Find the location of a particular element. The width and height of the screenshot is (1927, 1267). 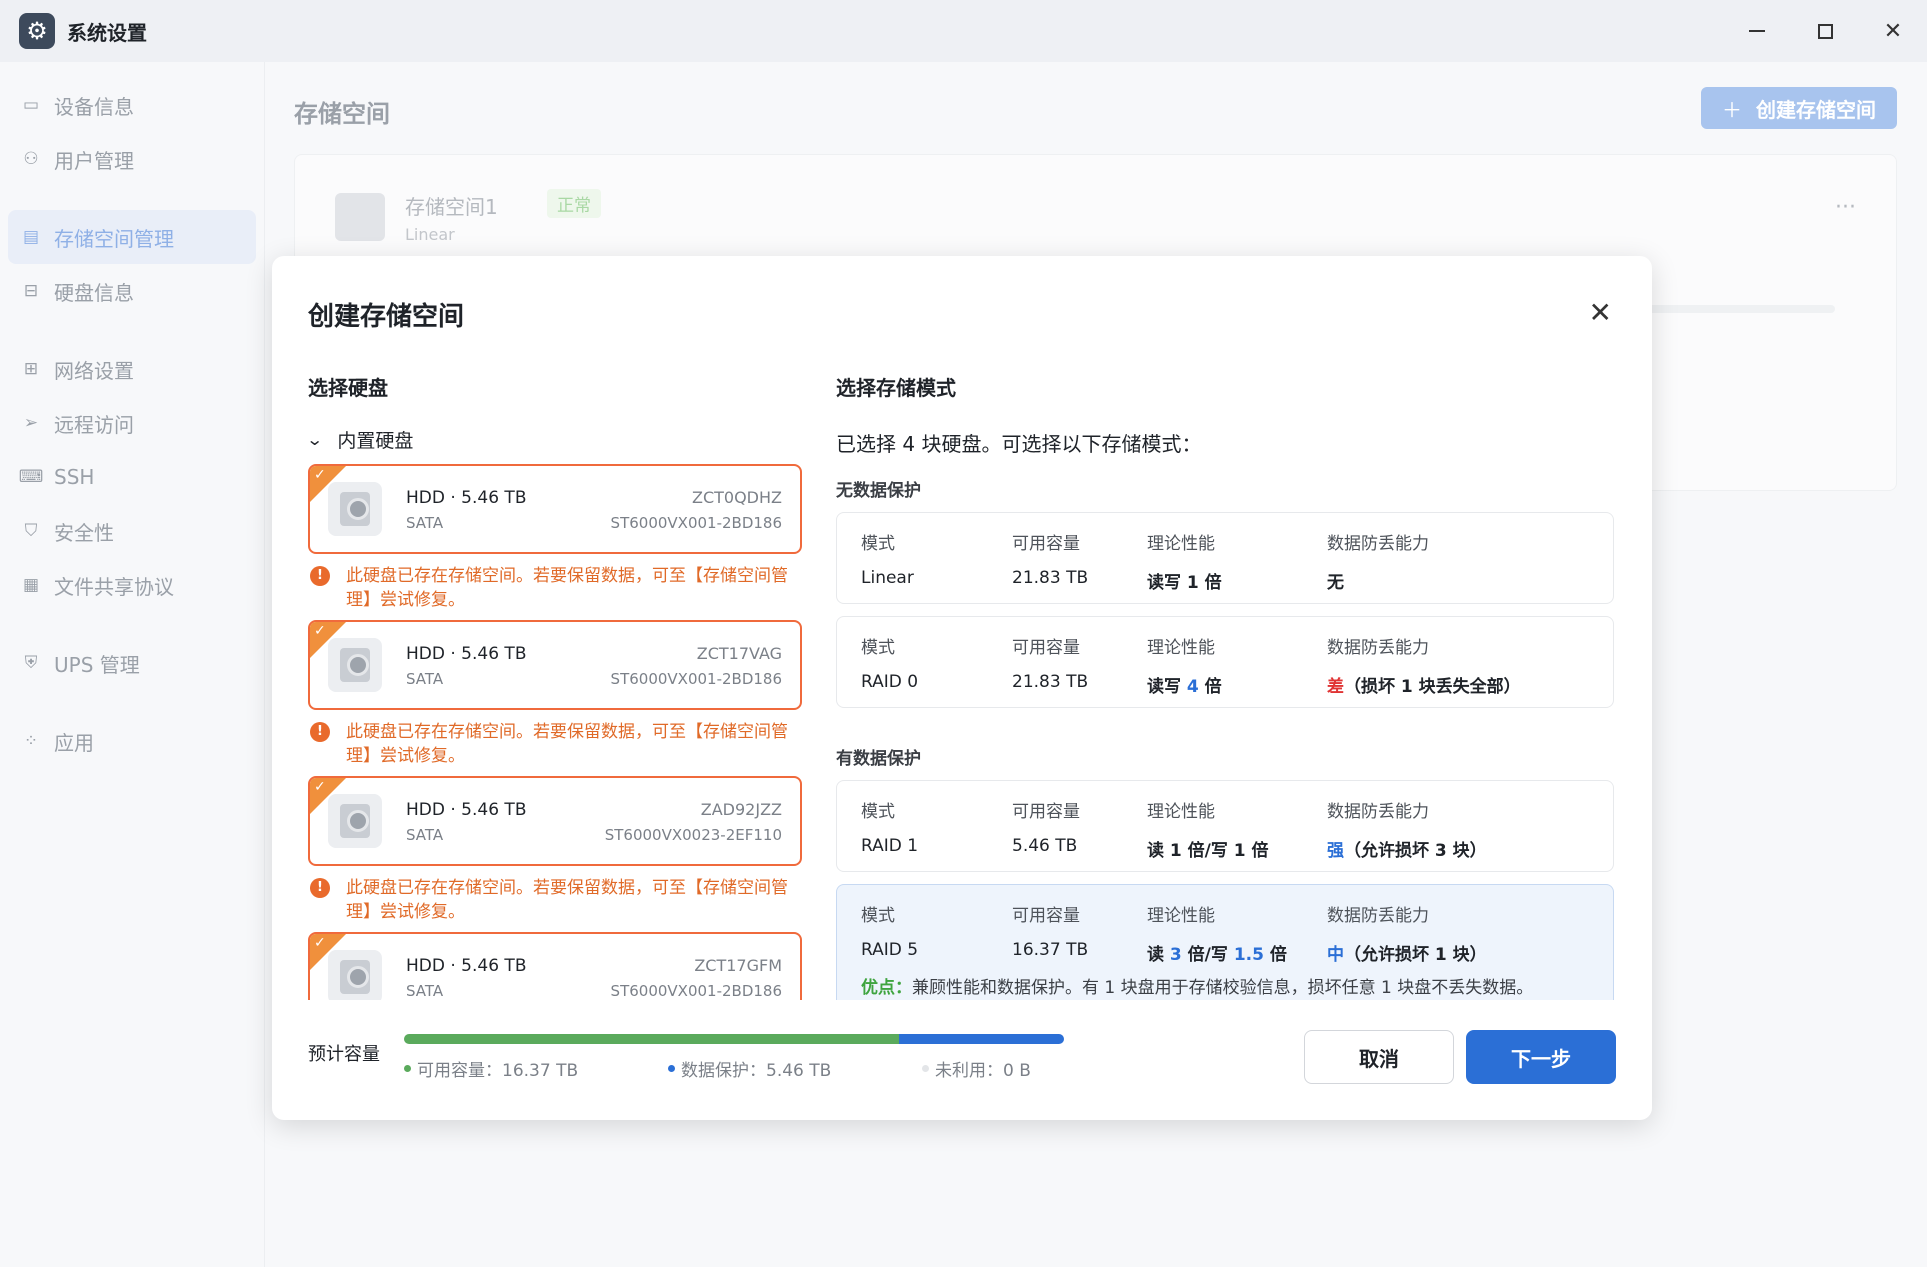

protect-level: 中 is located at coordinates (1335, 955).